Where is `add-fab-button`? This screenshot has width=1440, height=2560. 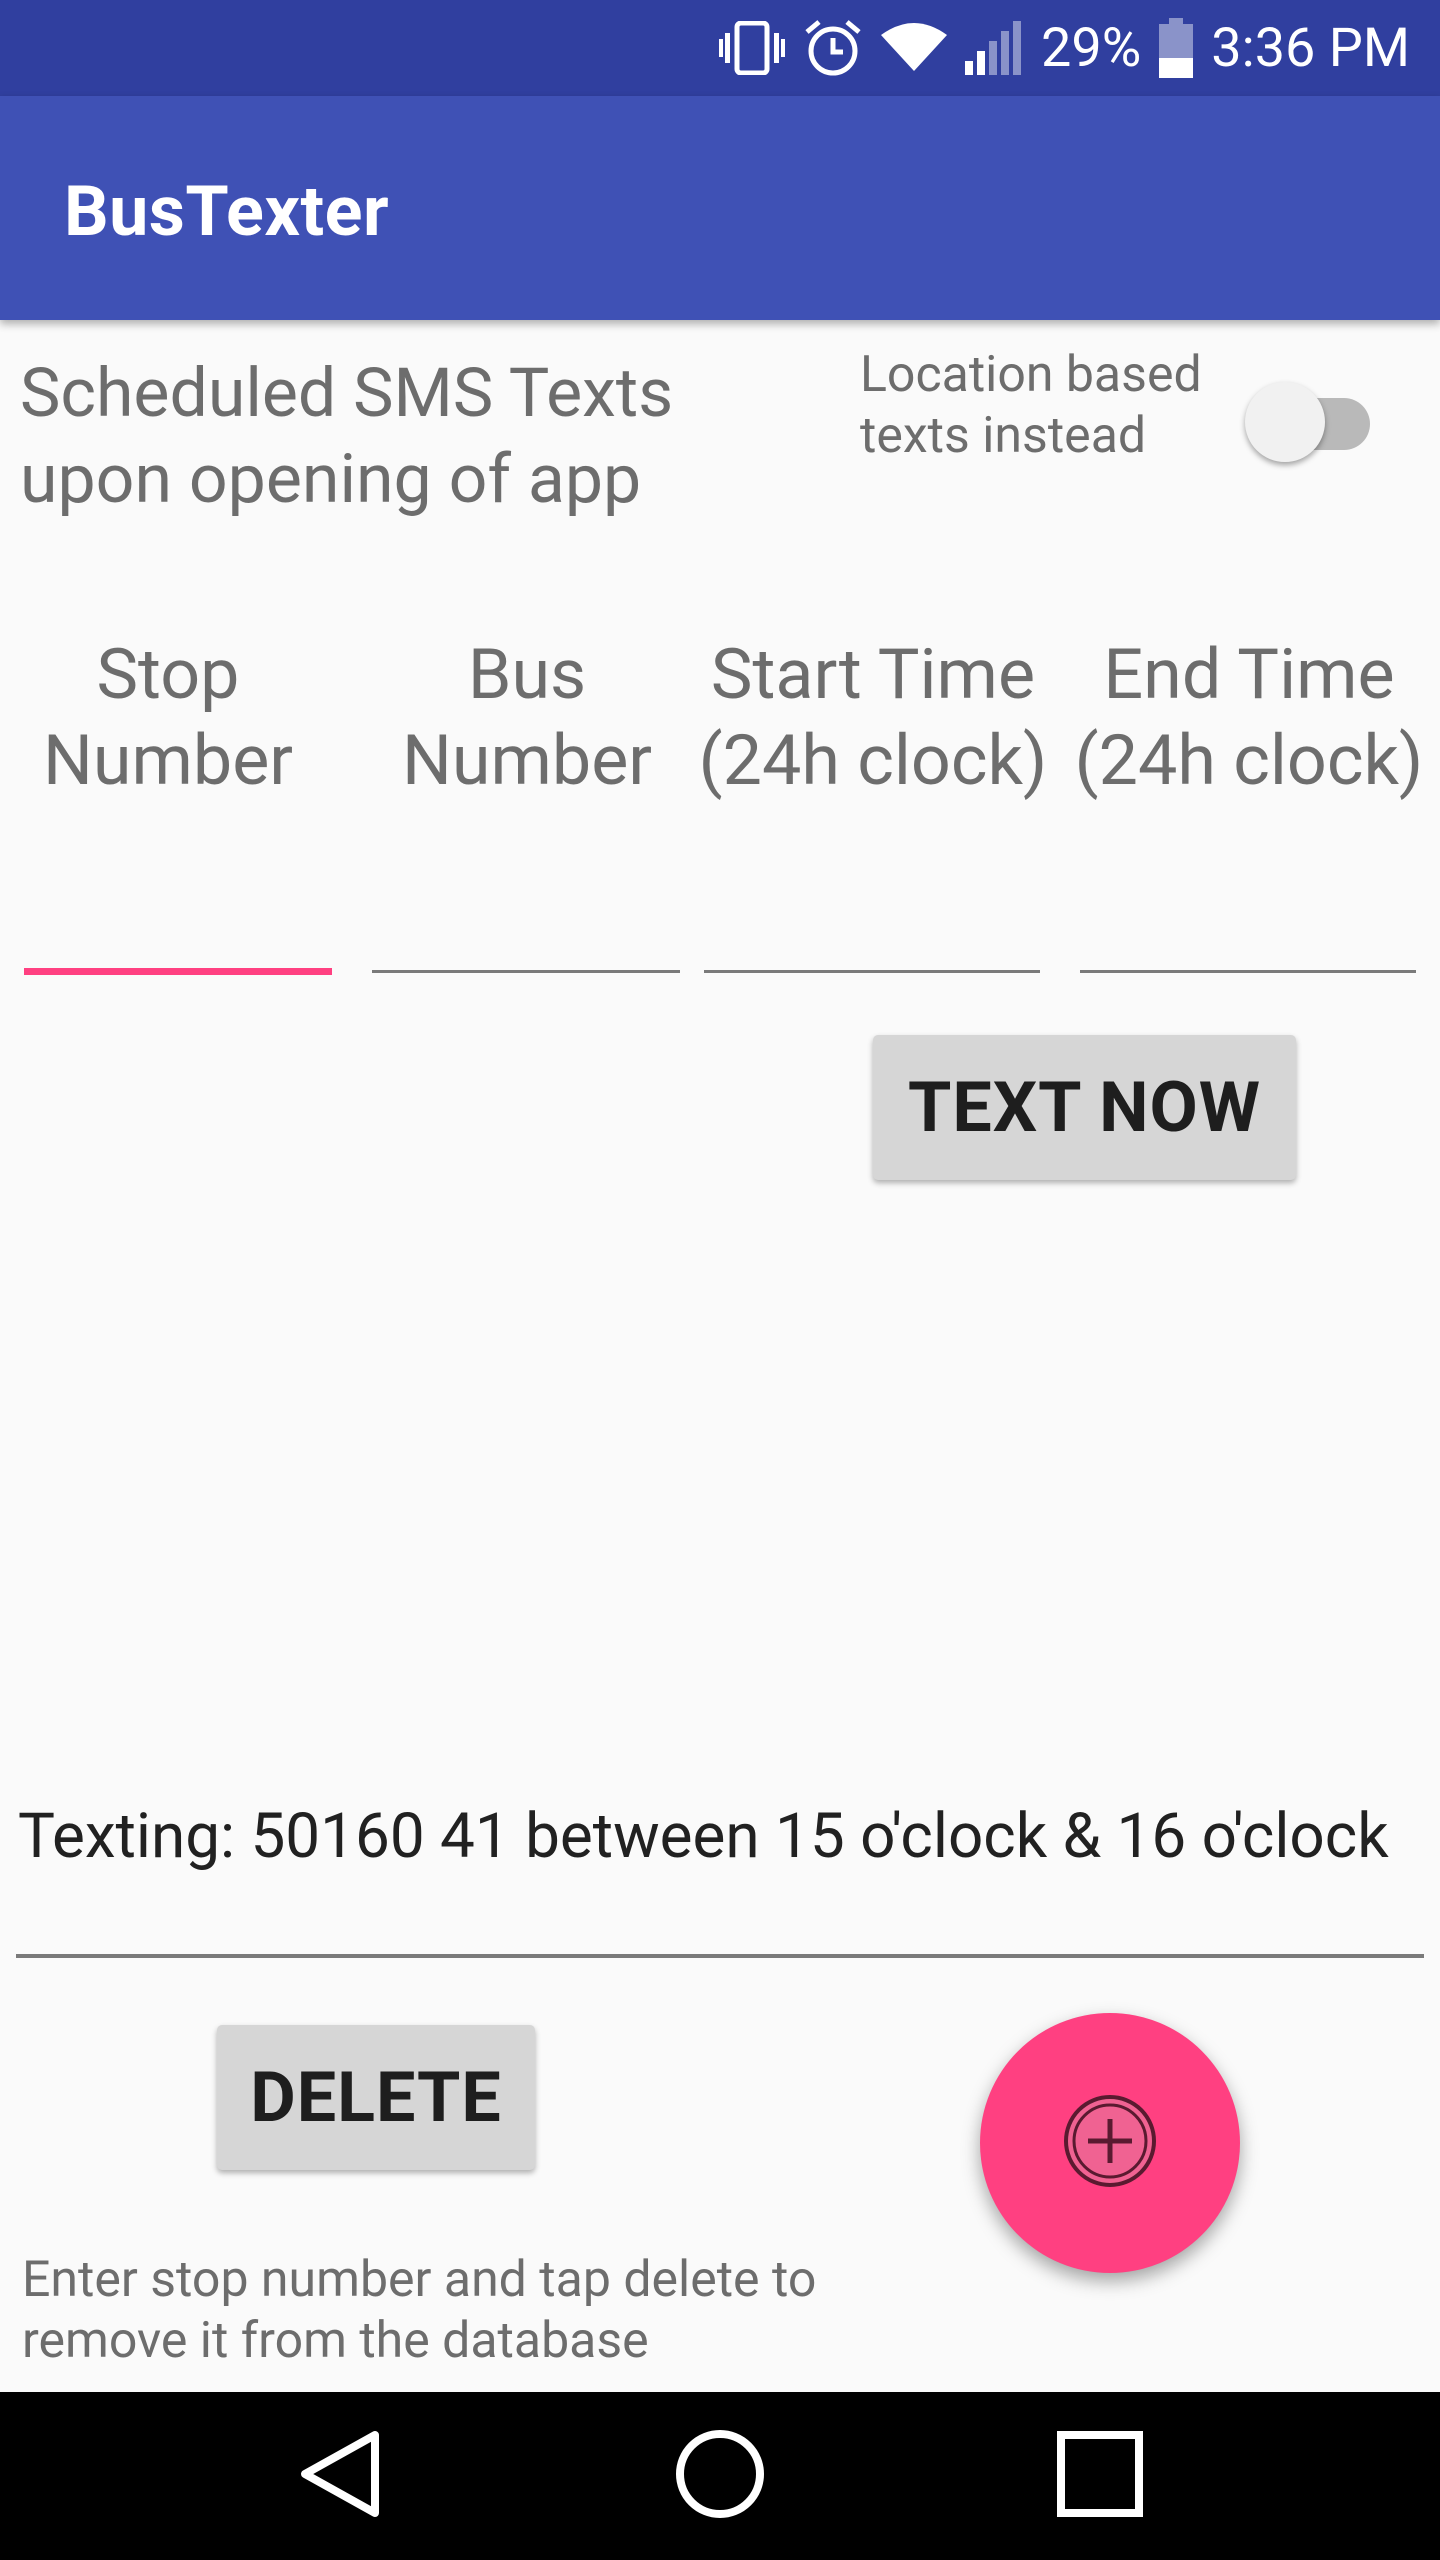 add-fab-button is located at coordinates (1110, 2143).